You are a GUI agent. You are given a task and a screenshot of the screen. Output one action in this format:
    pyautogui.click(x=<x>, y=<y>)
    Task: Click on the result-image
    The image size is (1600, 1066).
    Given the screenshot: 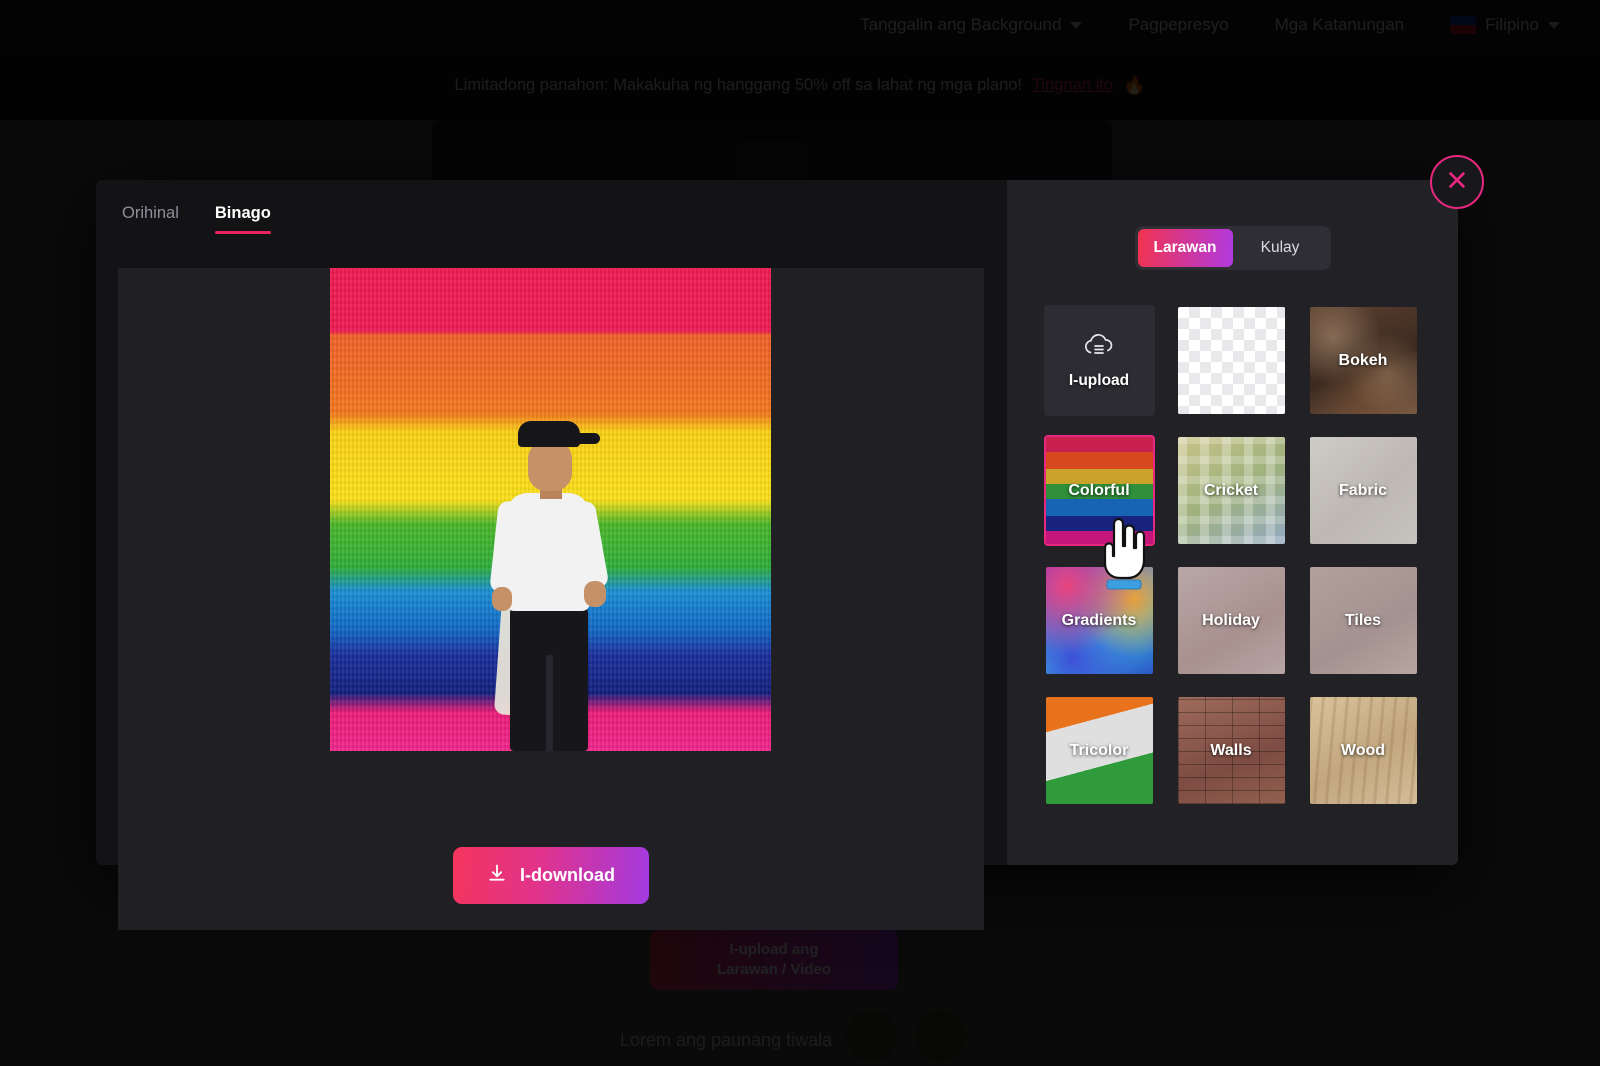 What is the action you would take?
    pyautogui.click(x=550, y=509)
    